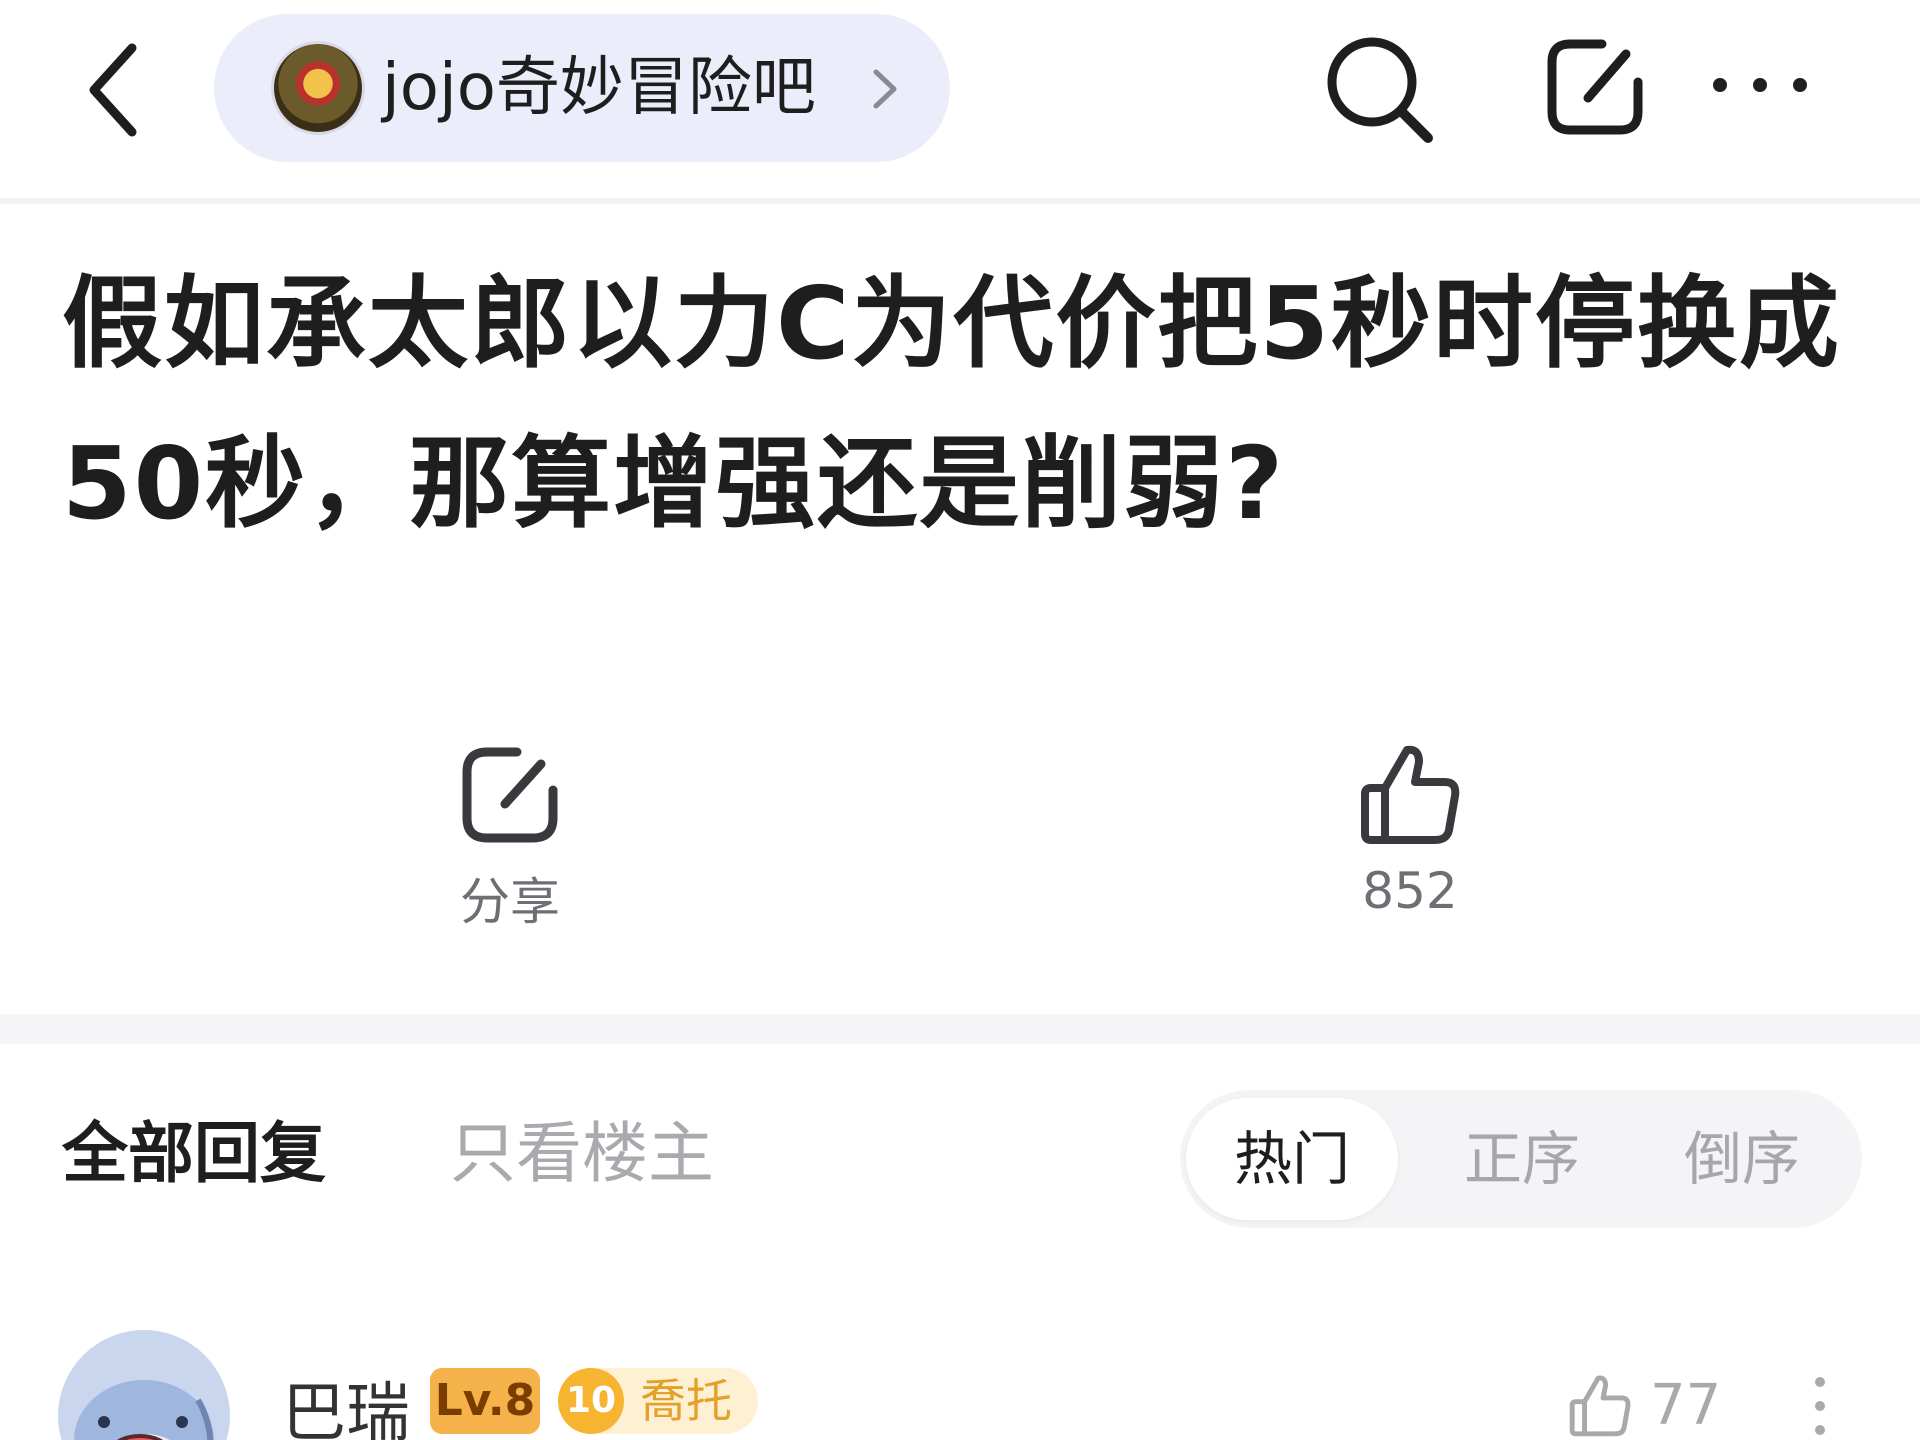 Image resolution: width=1920 pixels, height=1440 pixels. What do you see at coordinates (591, 1401) in the screenshot?
I see `title-badge-level: 10` at bounding box center [591, 1401].